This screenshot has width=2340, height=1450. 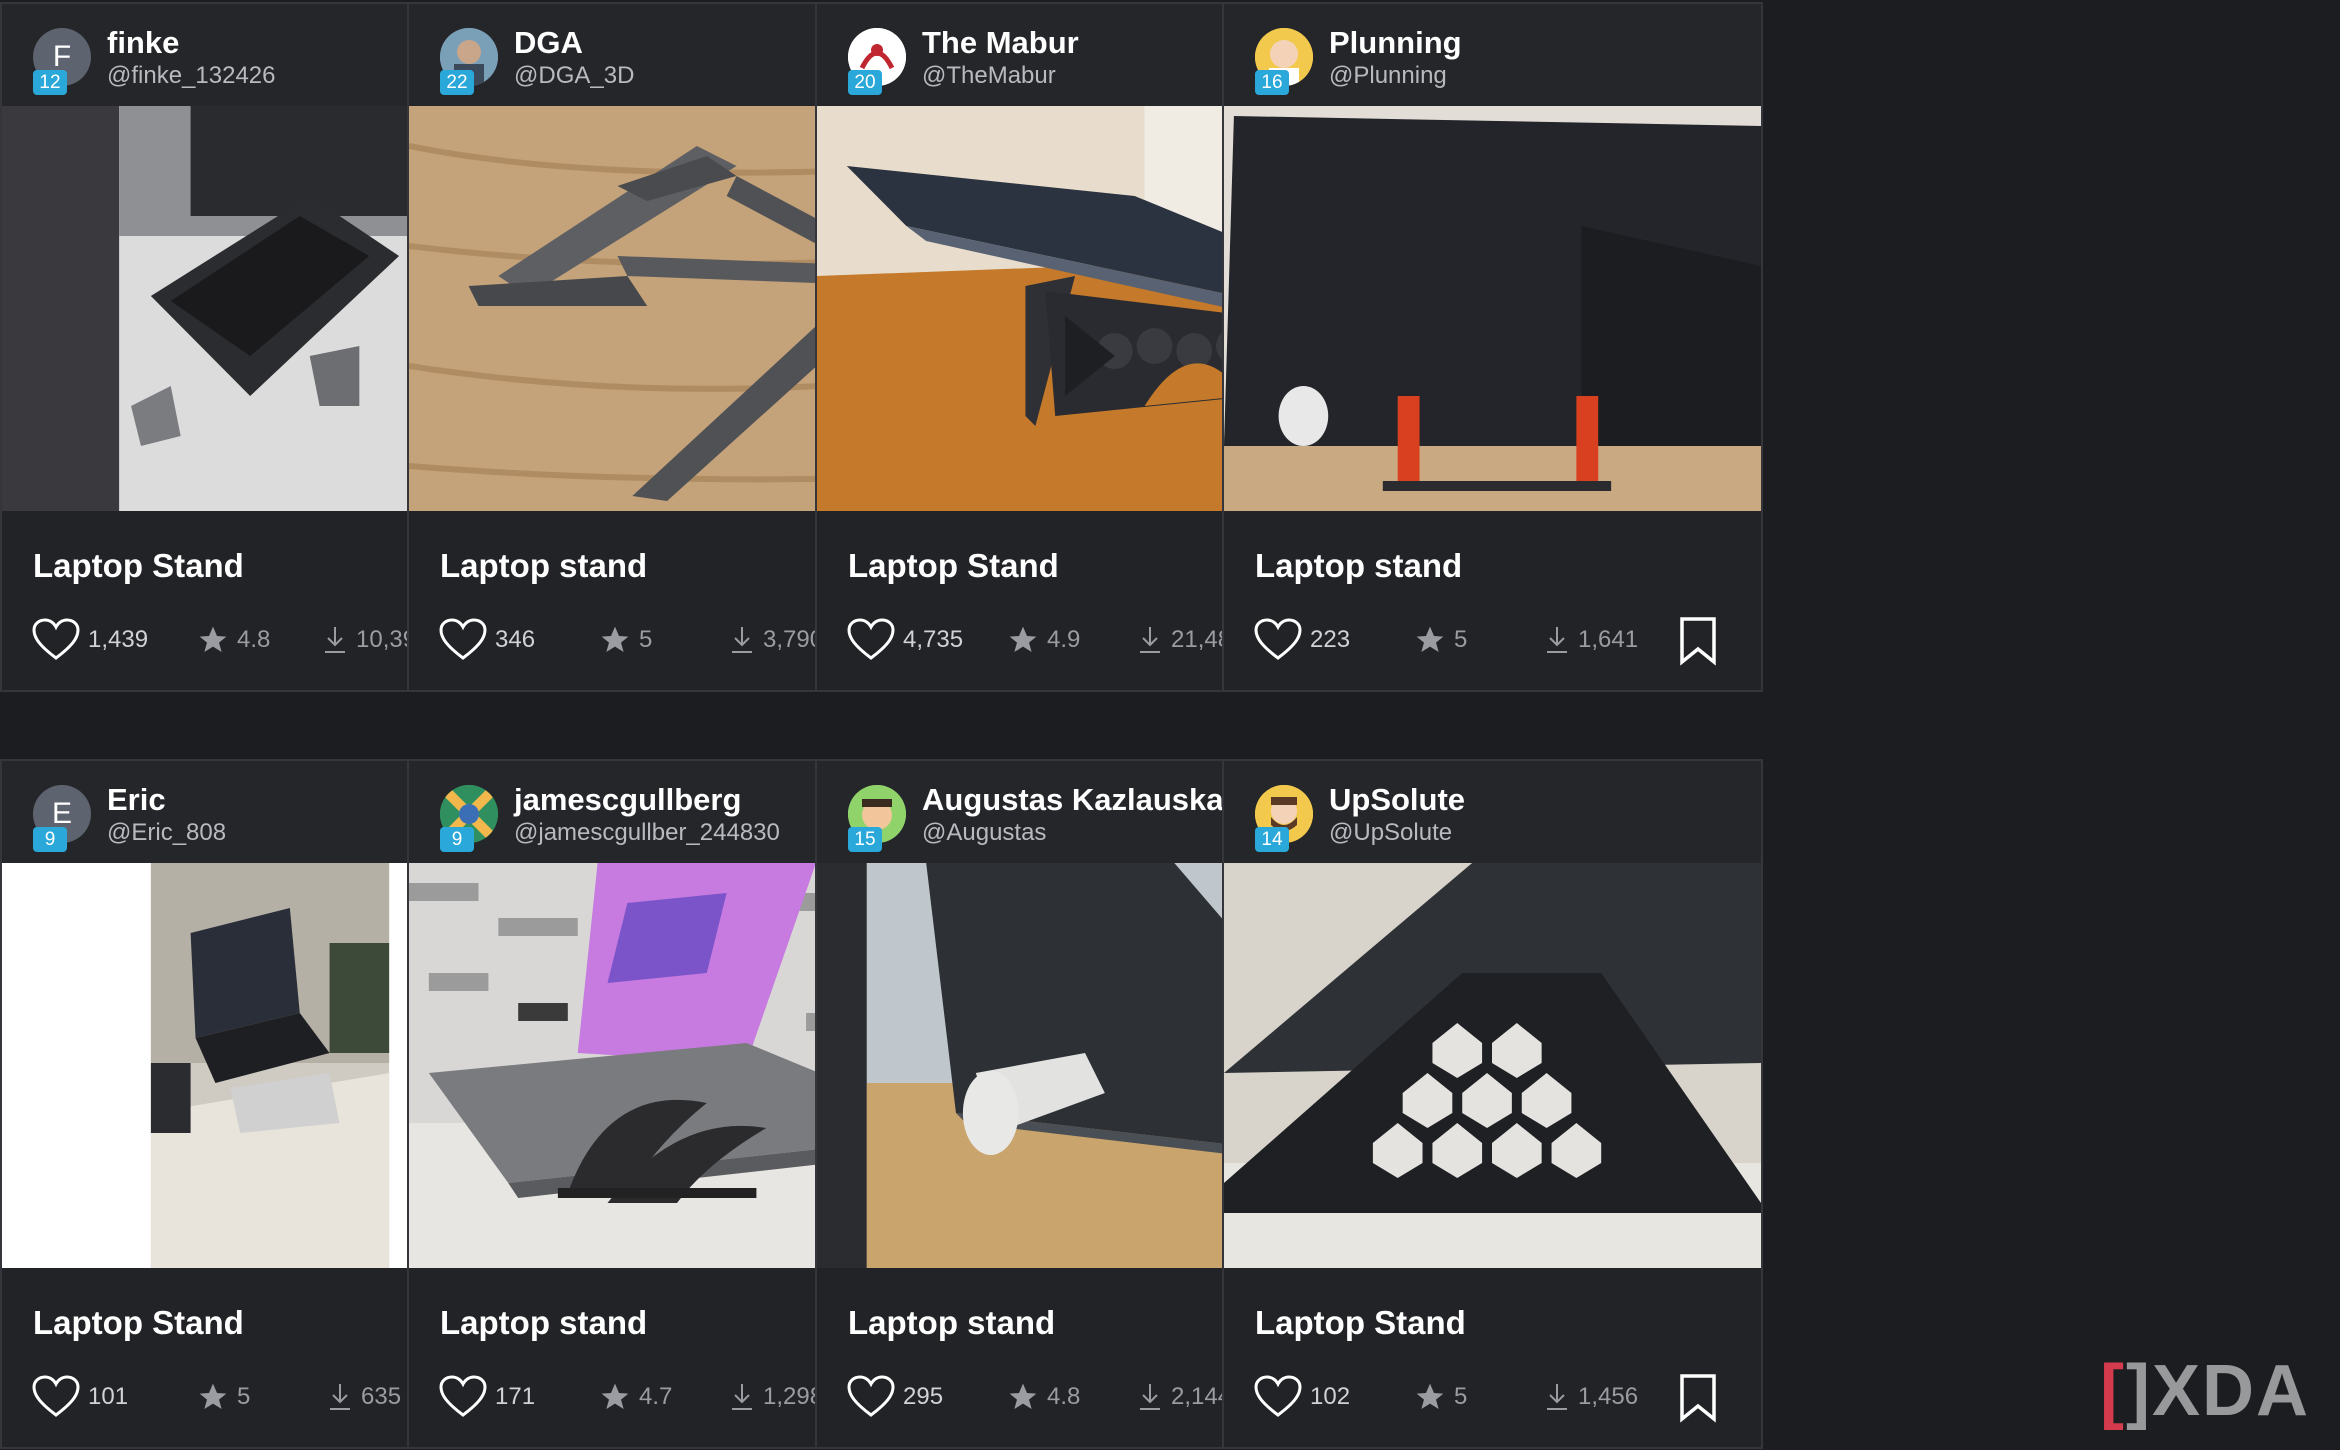 I want to click on like-count: 223, so click(x=1330, y=639).